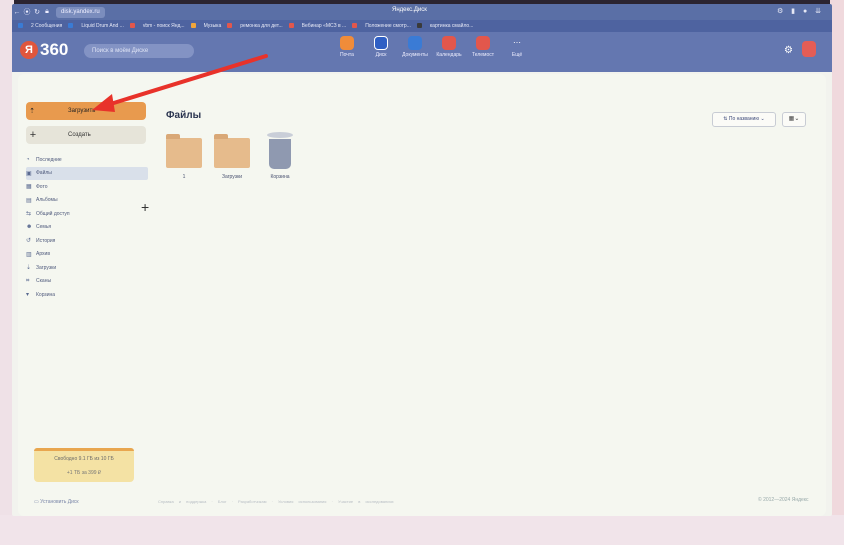 This screenshot has height=545, width=844. Describe the element at coordinates (185, 81) in the screenshot. I see `arrow-shaft` at that location.